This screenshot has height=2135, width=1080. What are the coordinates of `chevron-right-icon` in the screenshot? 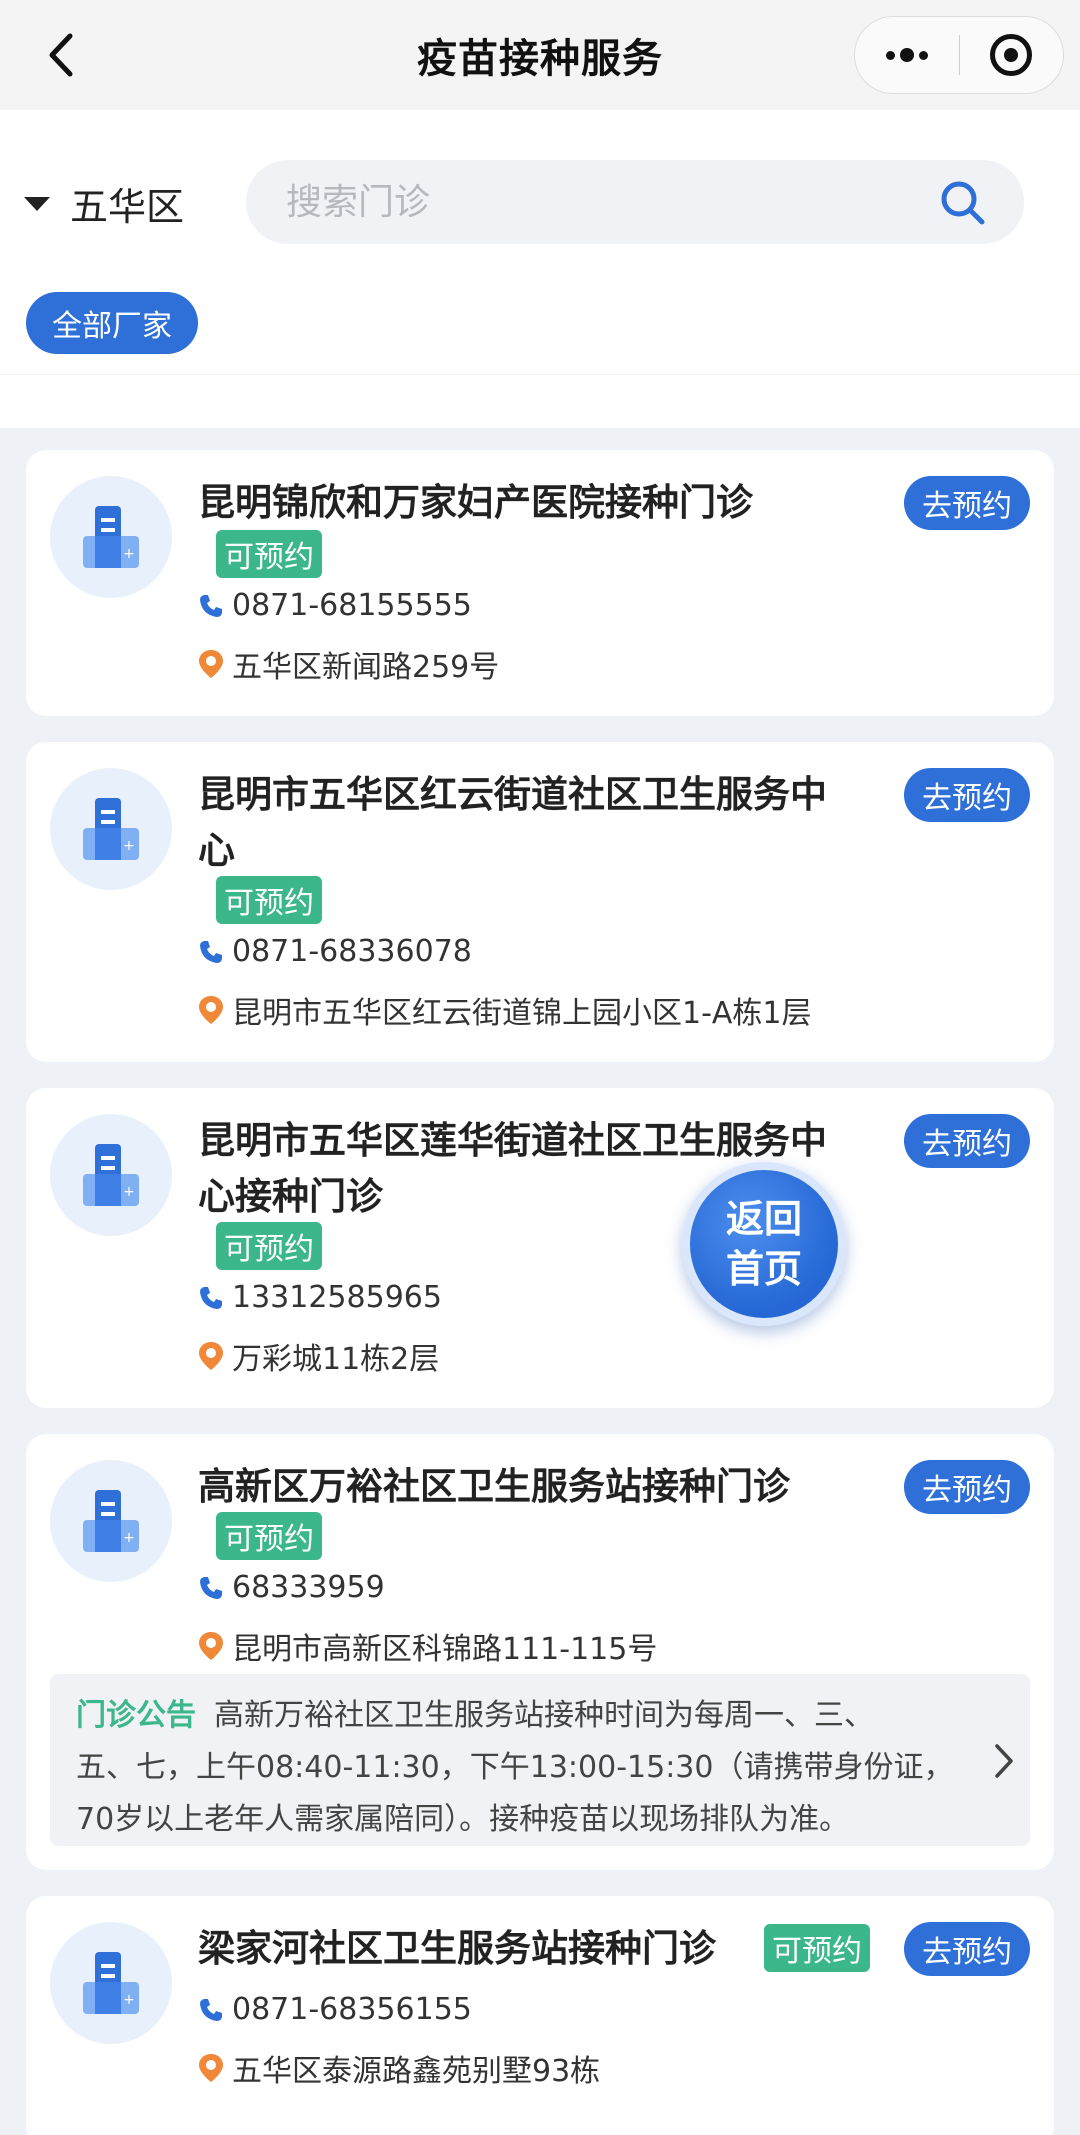 It's located at (1004, 1761).